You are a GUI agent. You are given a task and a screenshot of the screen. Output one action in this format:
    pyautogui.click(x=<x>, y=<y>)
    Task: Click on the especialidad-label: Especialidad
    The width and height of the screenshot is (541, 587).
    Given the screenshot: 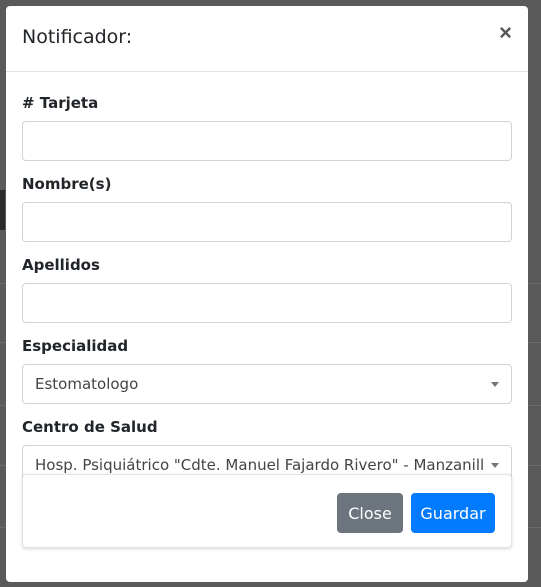 What is the action you would take?
    pyautogui.click(x=75, y=346)
    